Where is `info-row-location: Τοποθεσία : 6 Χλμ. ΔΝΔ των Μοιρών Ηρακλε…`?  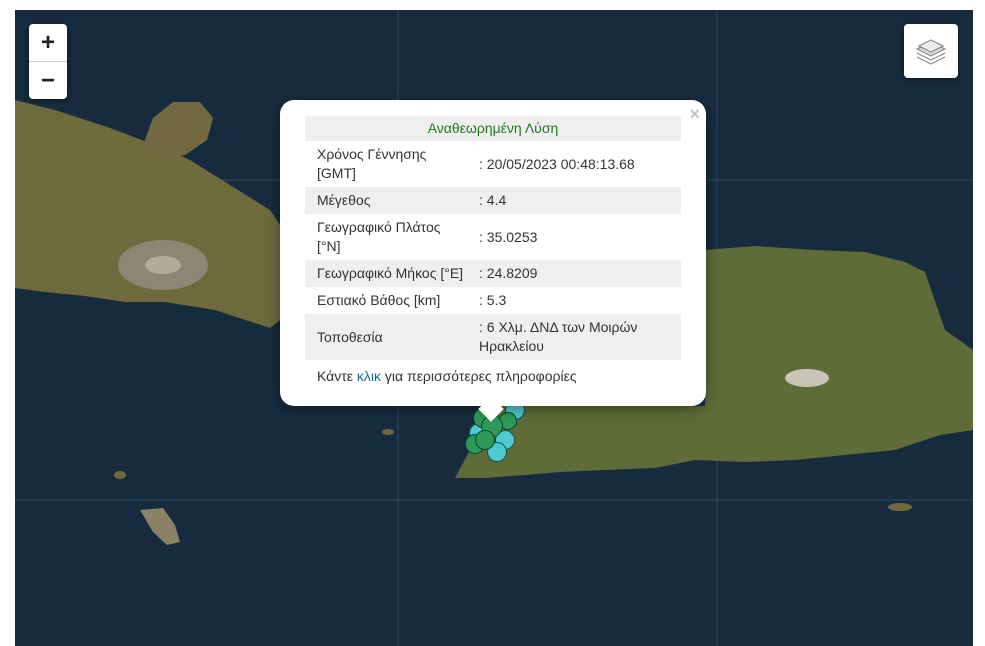
info-row-location: Τοποθεσία : 6 Χλμ. ΔΝΔ των Μοιρών Ηρακλε… is located at coordinates (493, 337).